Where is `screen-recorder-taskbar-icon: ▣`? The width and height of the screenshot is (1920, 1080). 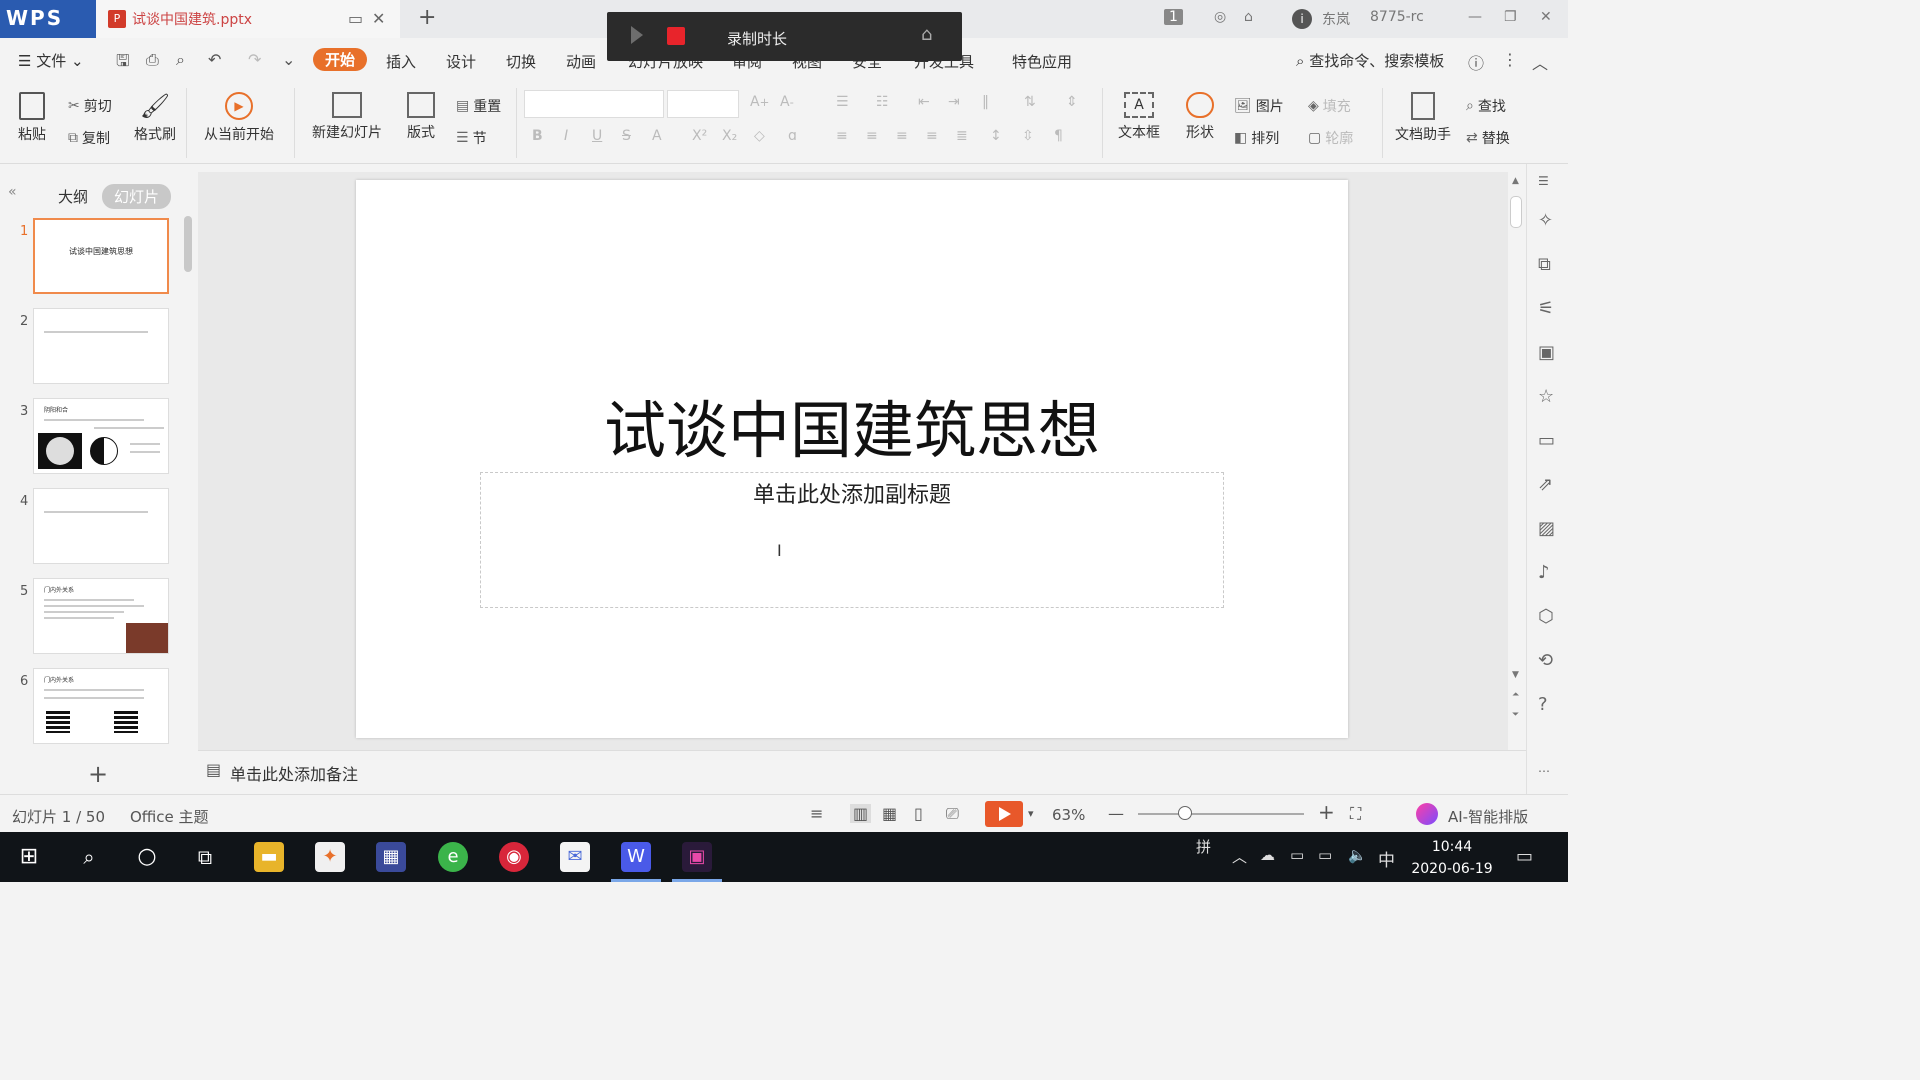
screen-recorder-taskbar-icon: ▣ is located at coordinates (697, 857).